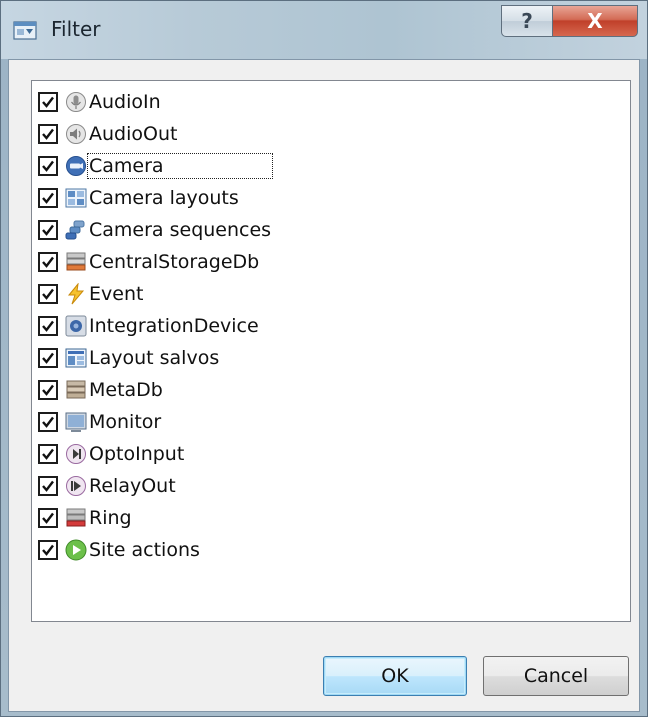 The height and width of the screenshot is (717, 648). I want to click on list-item: RelayOut, so click(107, 486).